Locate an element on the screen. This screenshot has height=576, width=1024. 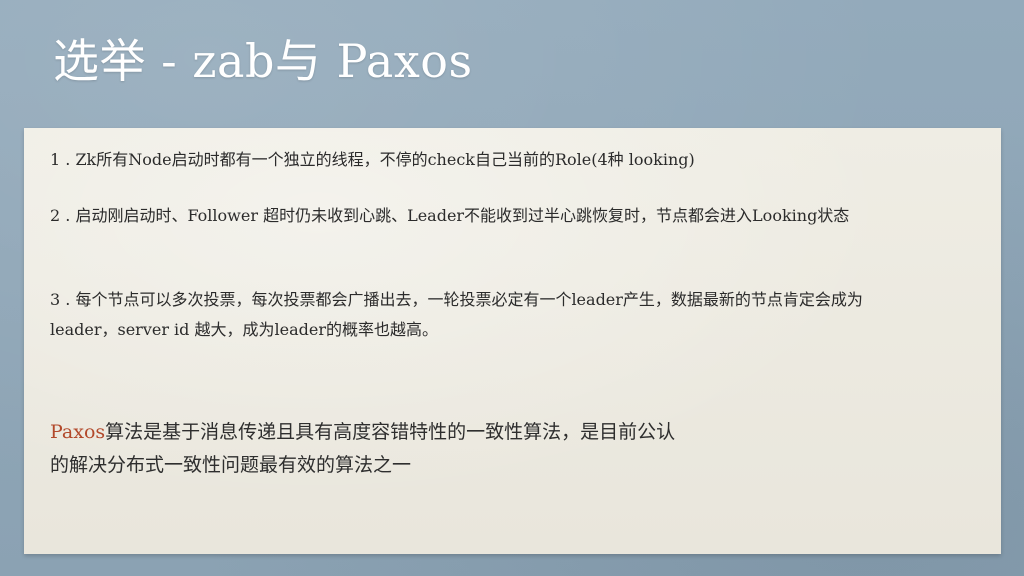
paxos-term: Paxos is located at coordinates (78, 432).